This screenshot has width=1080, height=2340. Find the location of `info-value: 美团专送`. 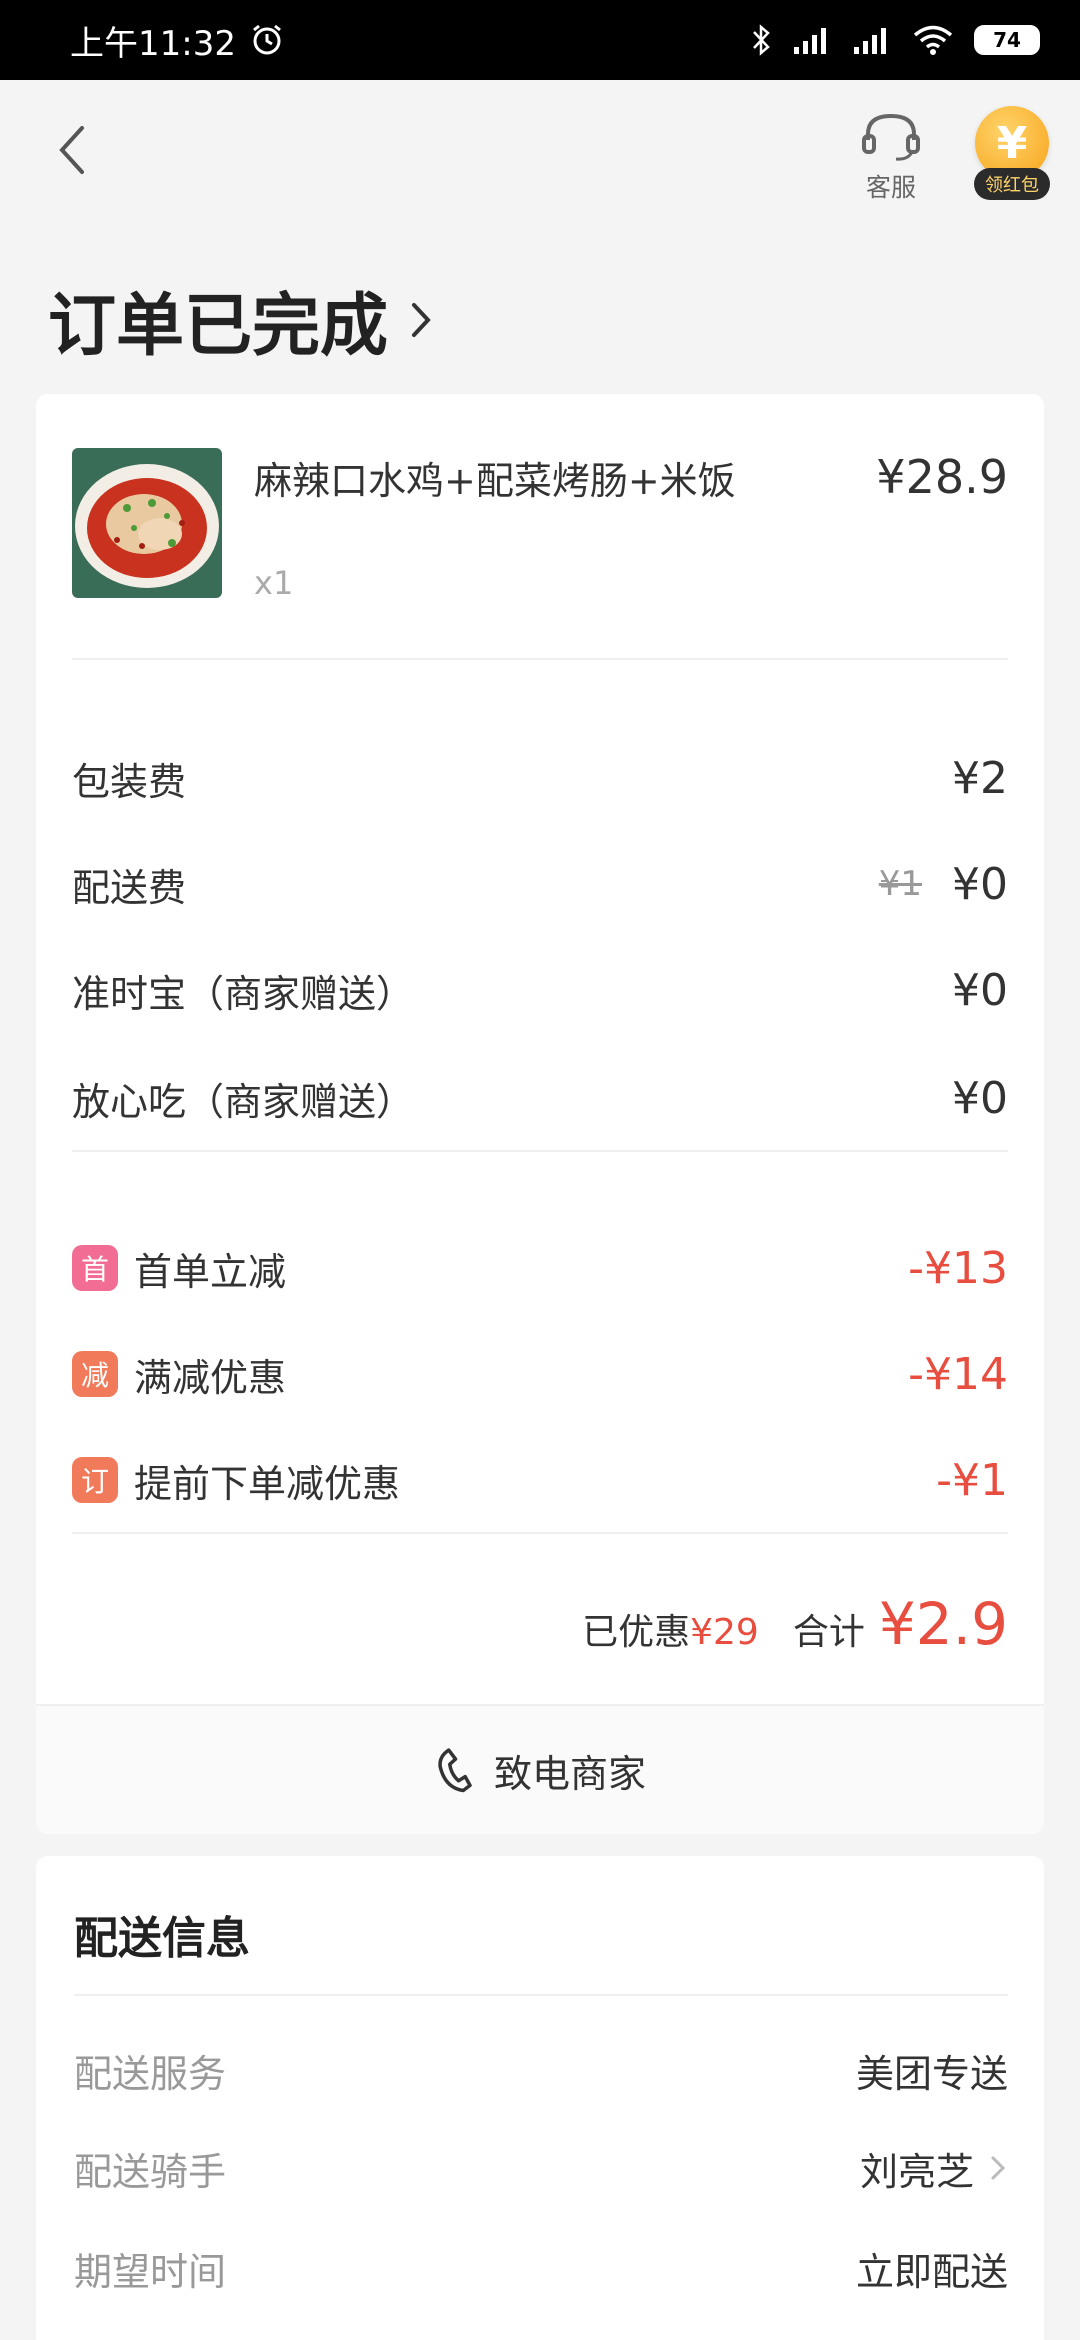

info-value: 美团专送 is located at coordinates (931, 2073).